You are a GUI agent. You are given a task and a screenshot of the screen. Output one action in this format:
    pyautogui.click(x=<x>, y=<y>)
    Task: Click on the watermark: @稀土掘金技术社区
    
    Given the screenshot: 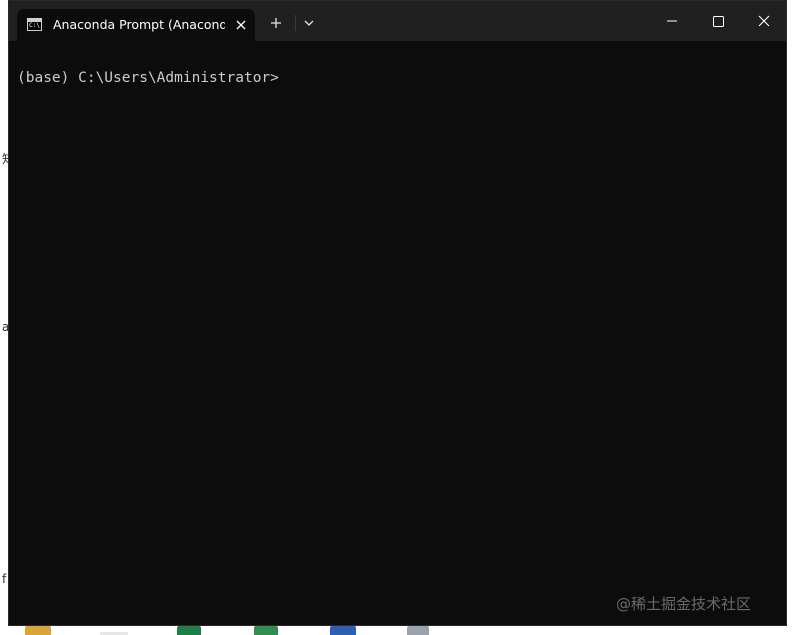 What is the action you would take?
    pyautogui.click(x=684, y=604)
    